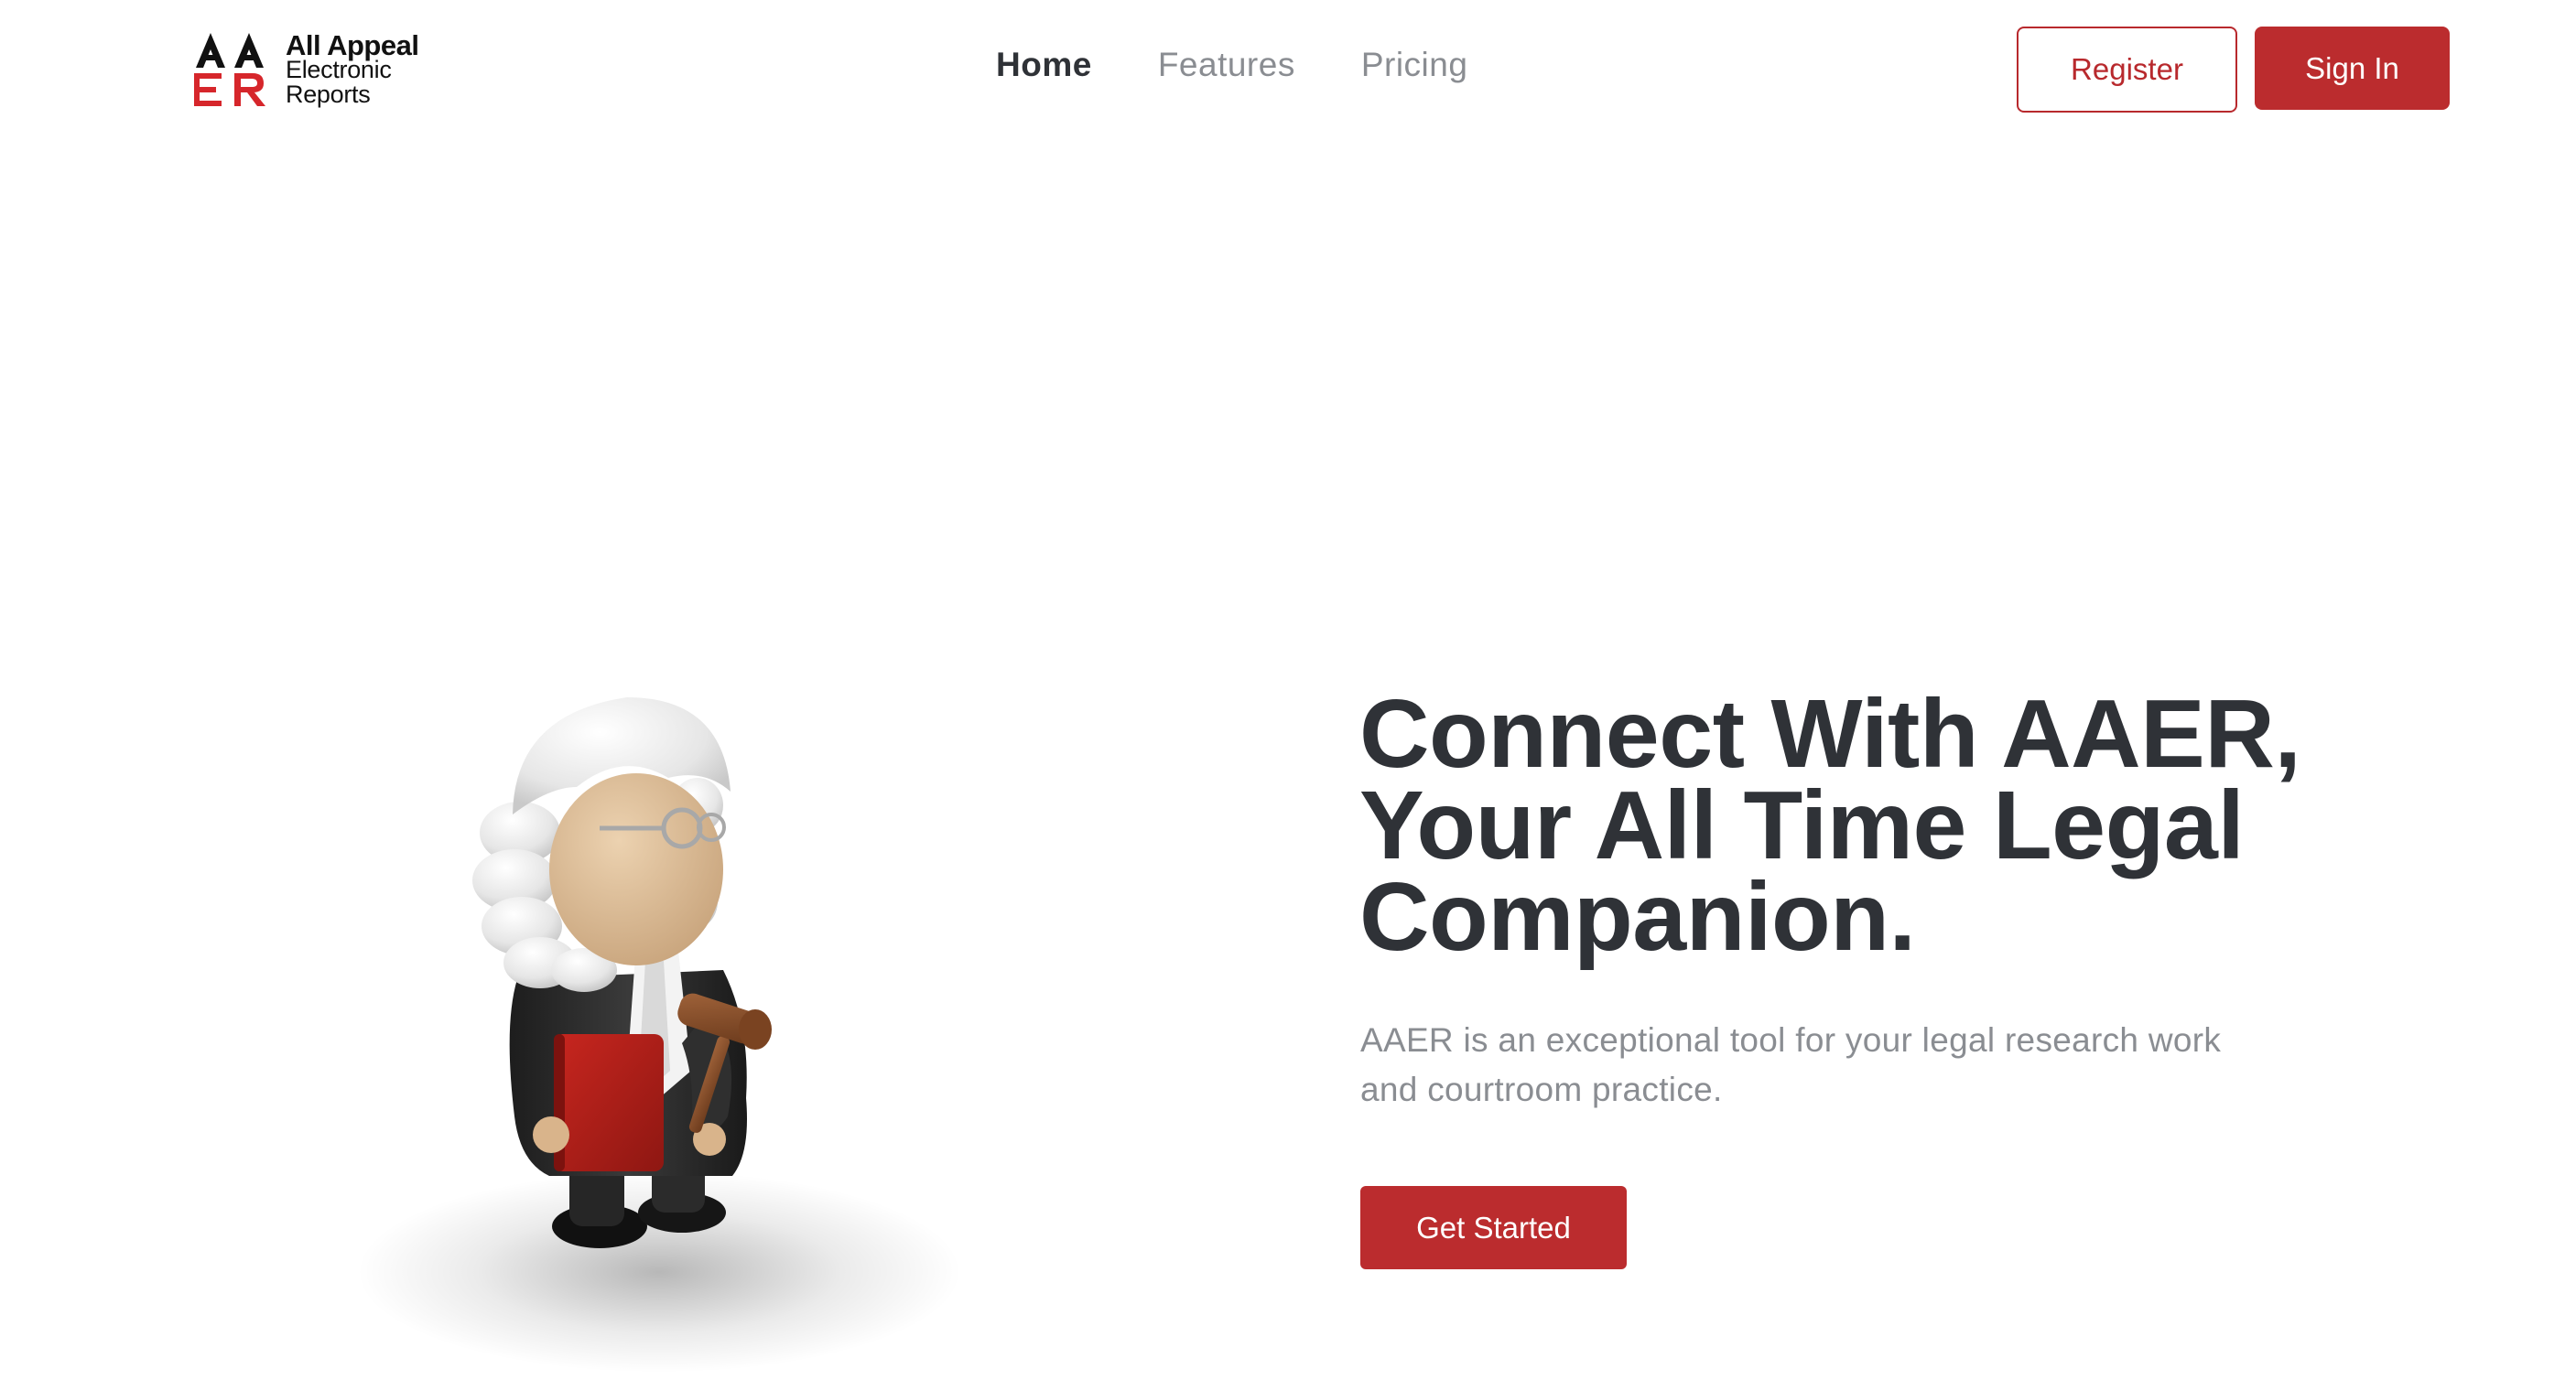 This screenshot has width=2576, height=1380. What do you see at coordinates (353, 45) in the screenshot?
I see `logo-line-1: All Appeal` at bounding box center [353, 45].